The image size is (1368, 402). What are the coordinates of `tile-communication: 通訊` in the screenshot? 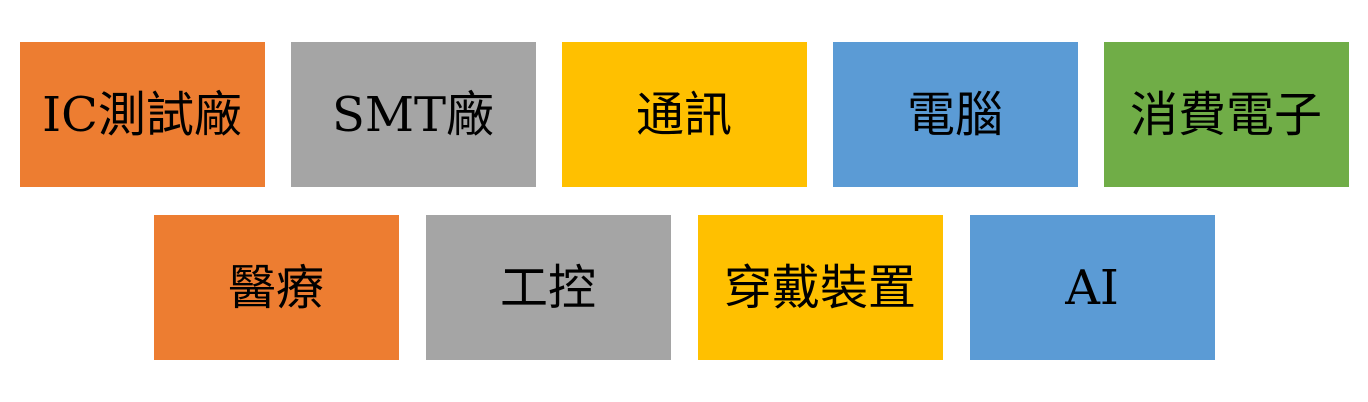 It's located at (684, 114).